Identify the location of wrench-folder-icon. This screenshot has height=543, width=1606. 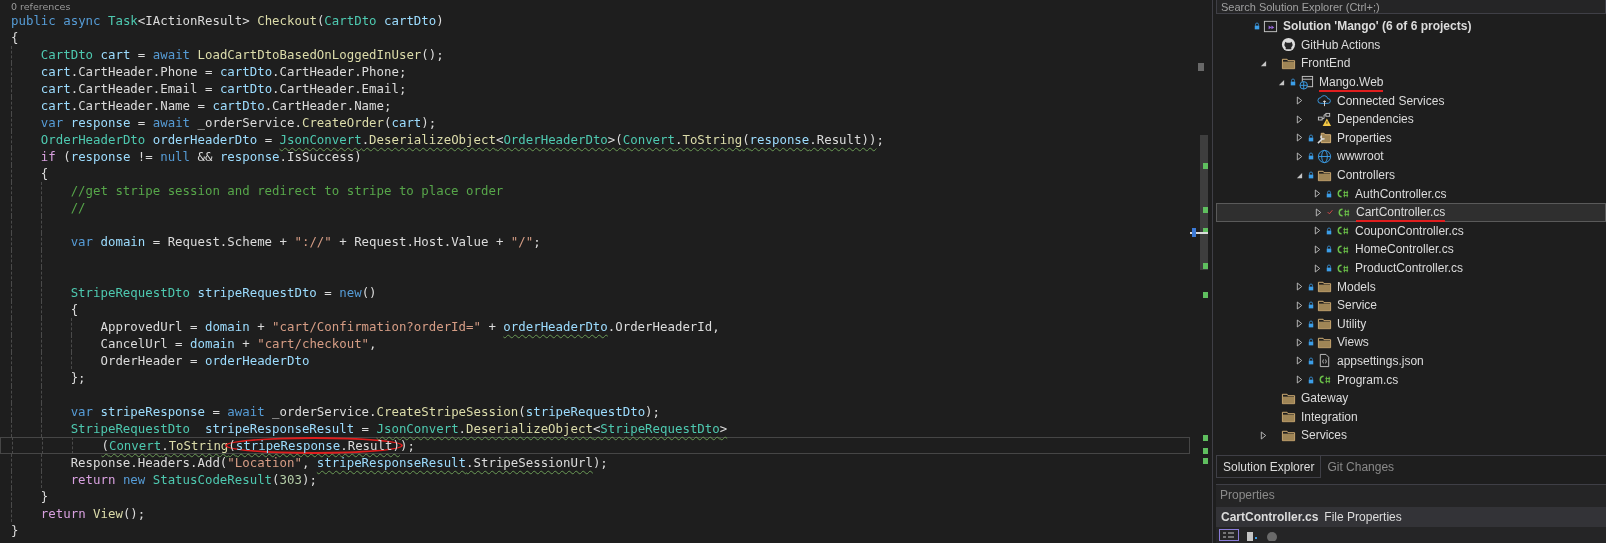
(1324, 138).